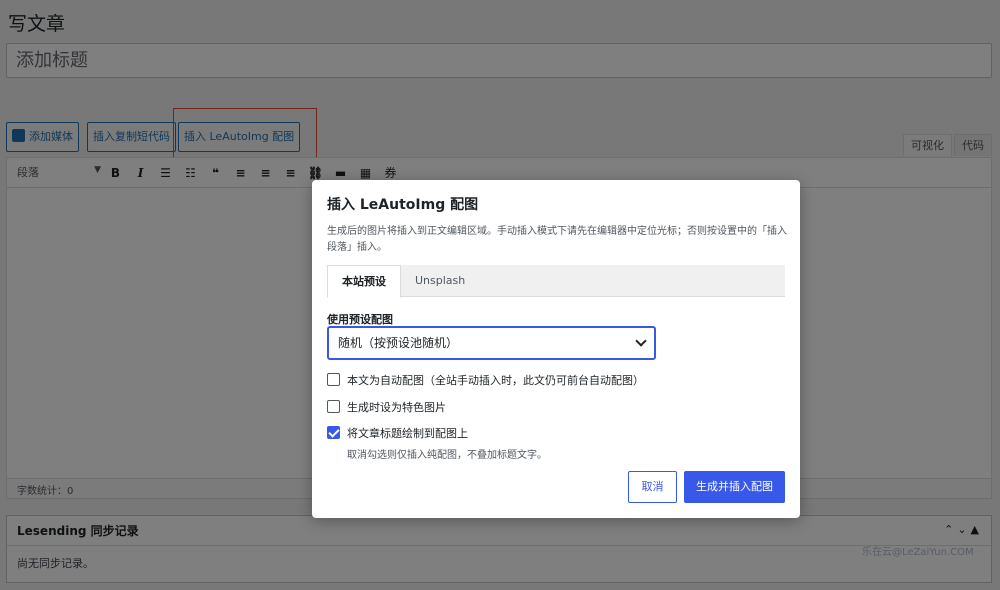  What do you see at coordinates (447, 455) in the screenshot?
I see `draw-title-hint: 取消勾选则仅插入纯配图，不叠加标题文字。` at bounding box center [447, 455].